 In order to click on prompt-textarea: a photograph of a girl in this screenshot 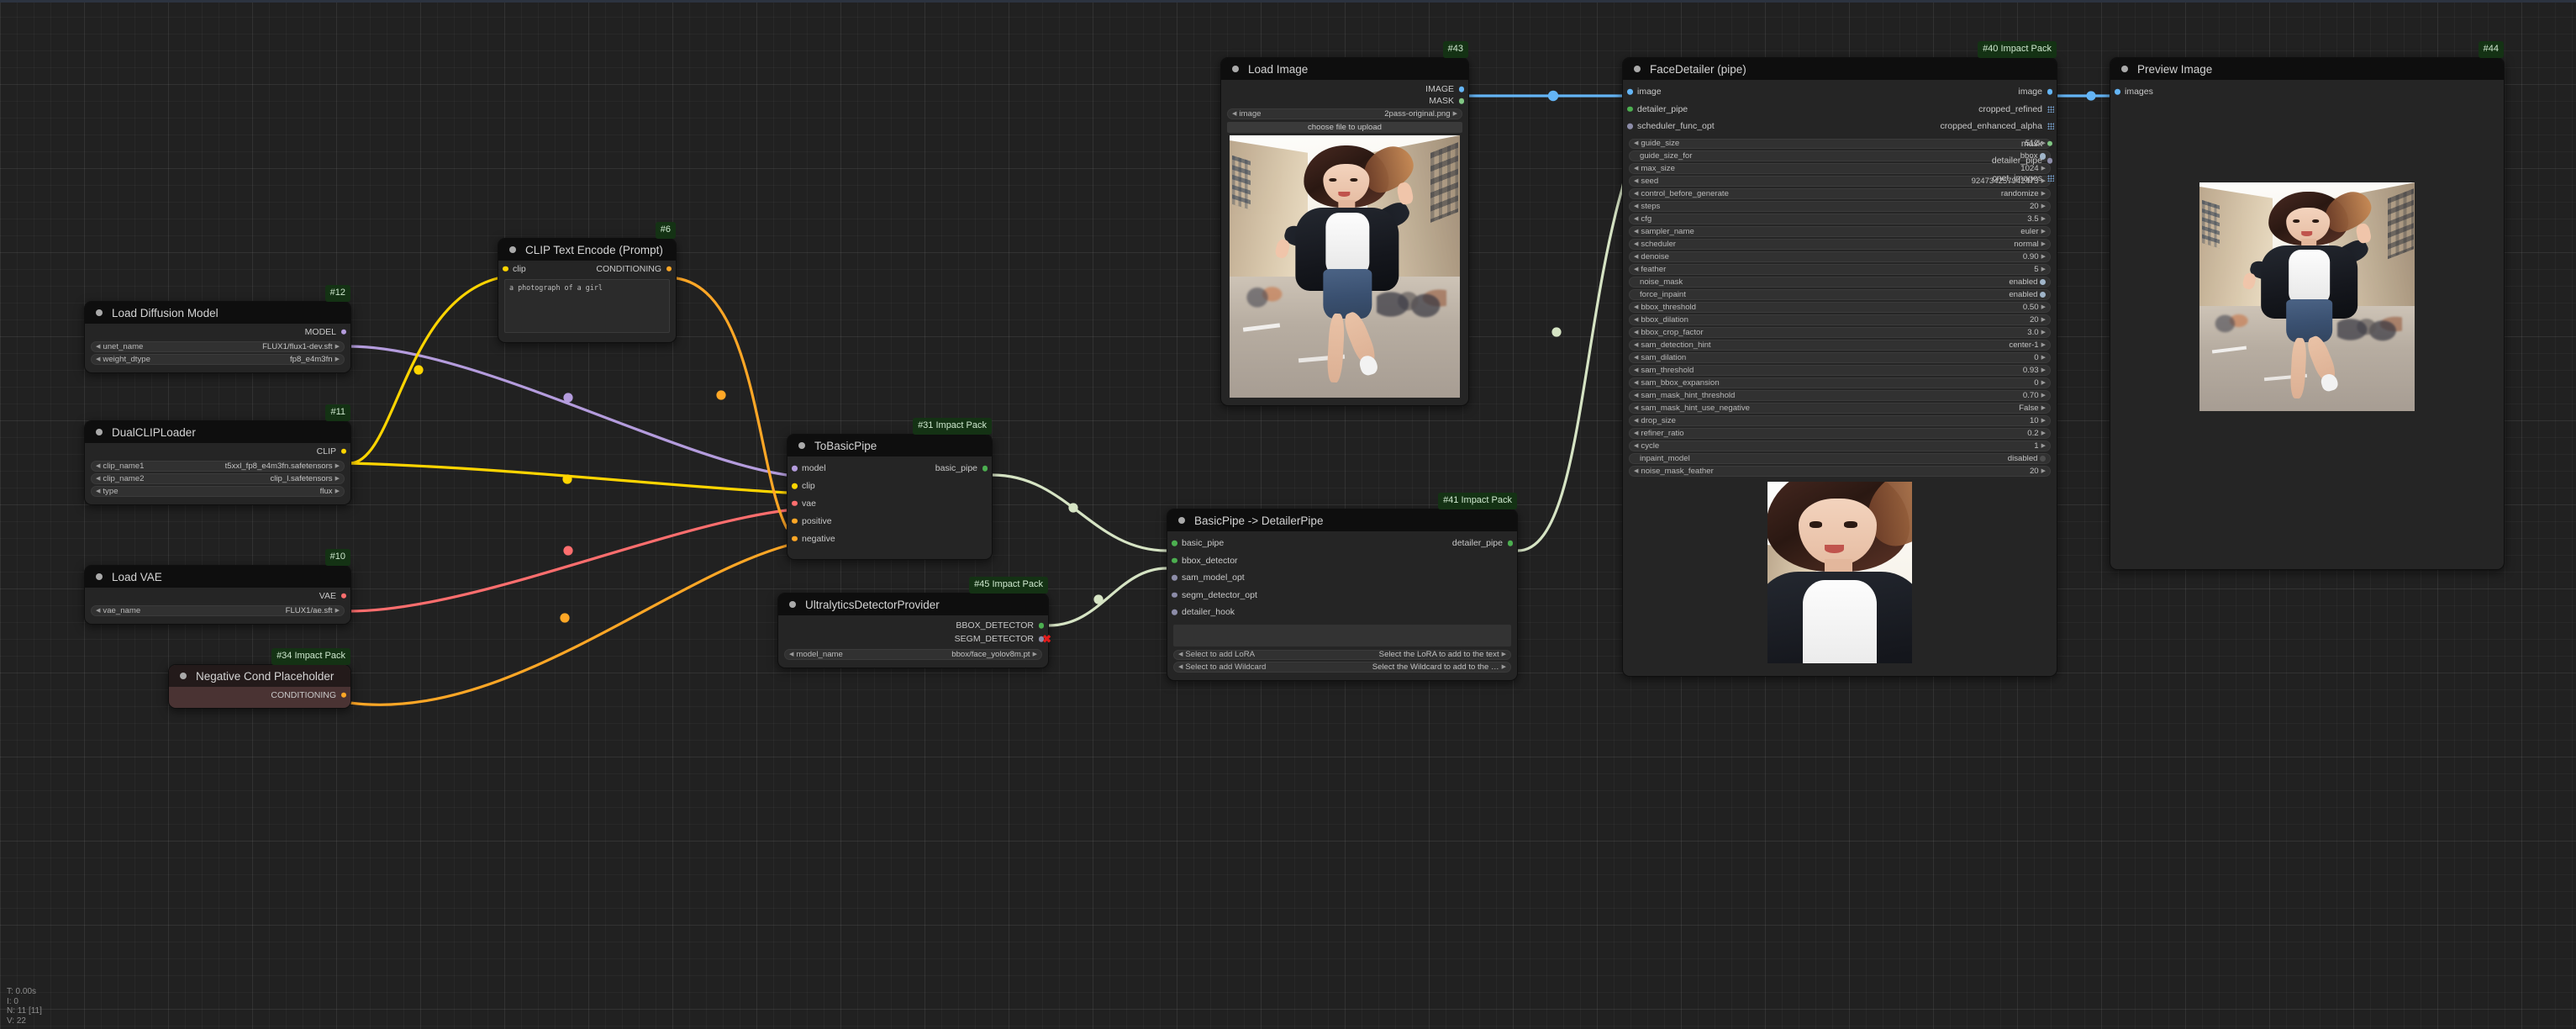, I will do `click(587, 306)`.